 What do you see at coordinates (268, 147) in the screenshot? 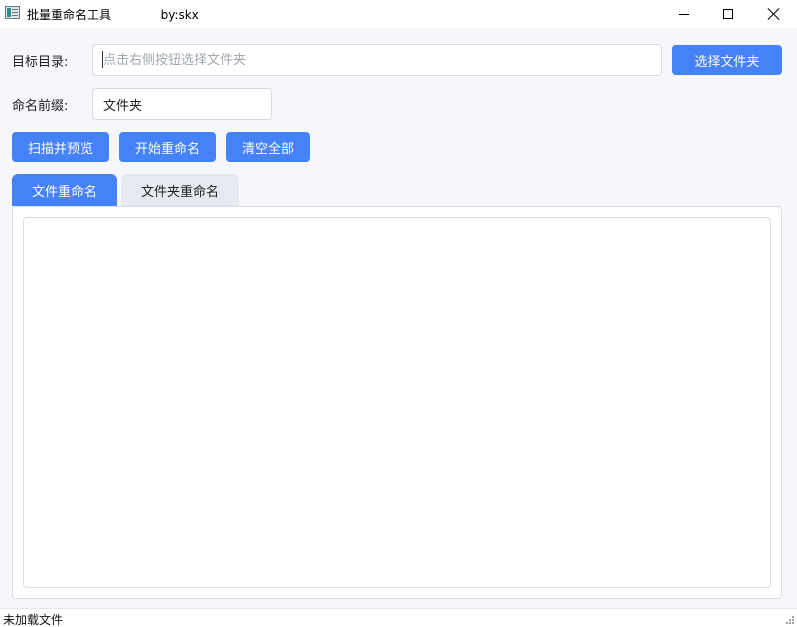
I see `clear-all-button: 清空全部` at bounding box center [268, 147].